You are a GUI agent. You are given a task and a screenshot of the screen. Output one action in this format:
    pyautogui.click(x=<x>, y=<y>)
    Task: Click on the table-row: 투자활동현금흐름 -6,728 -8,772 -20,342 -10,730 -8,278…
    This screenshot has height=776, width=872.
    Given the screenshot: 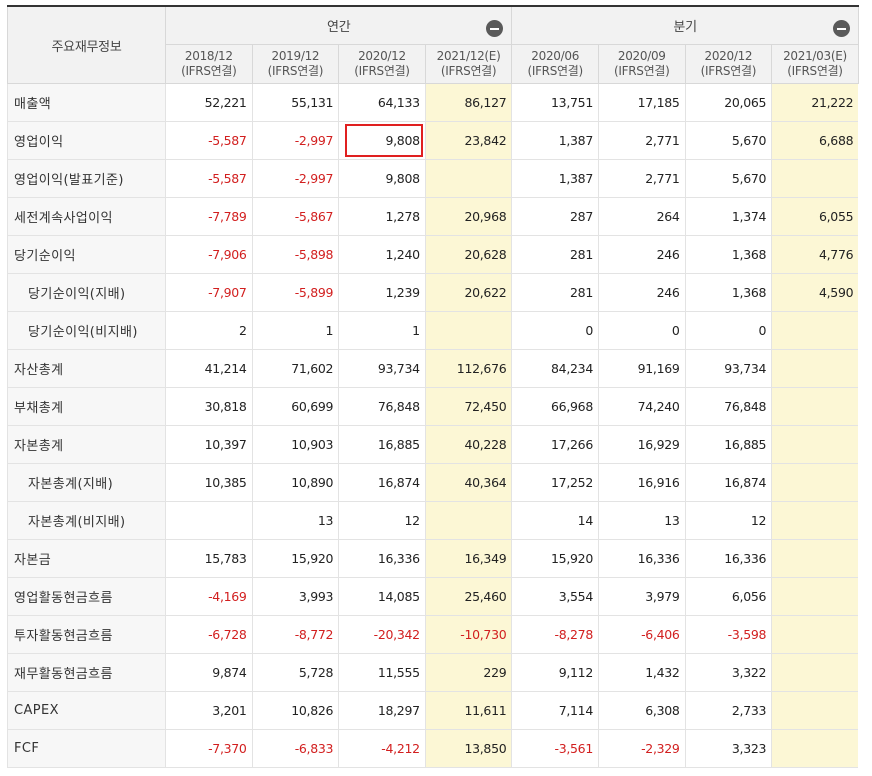 What is the action you would take?
    pyautogui.click(x=433, y=634)
    